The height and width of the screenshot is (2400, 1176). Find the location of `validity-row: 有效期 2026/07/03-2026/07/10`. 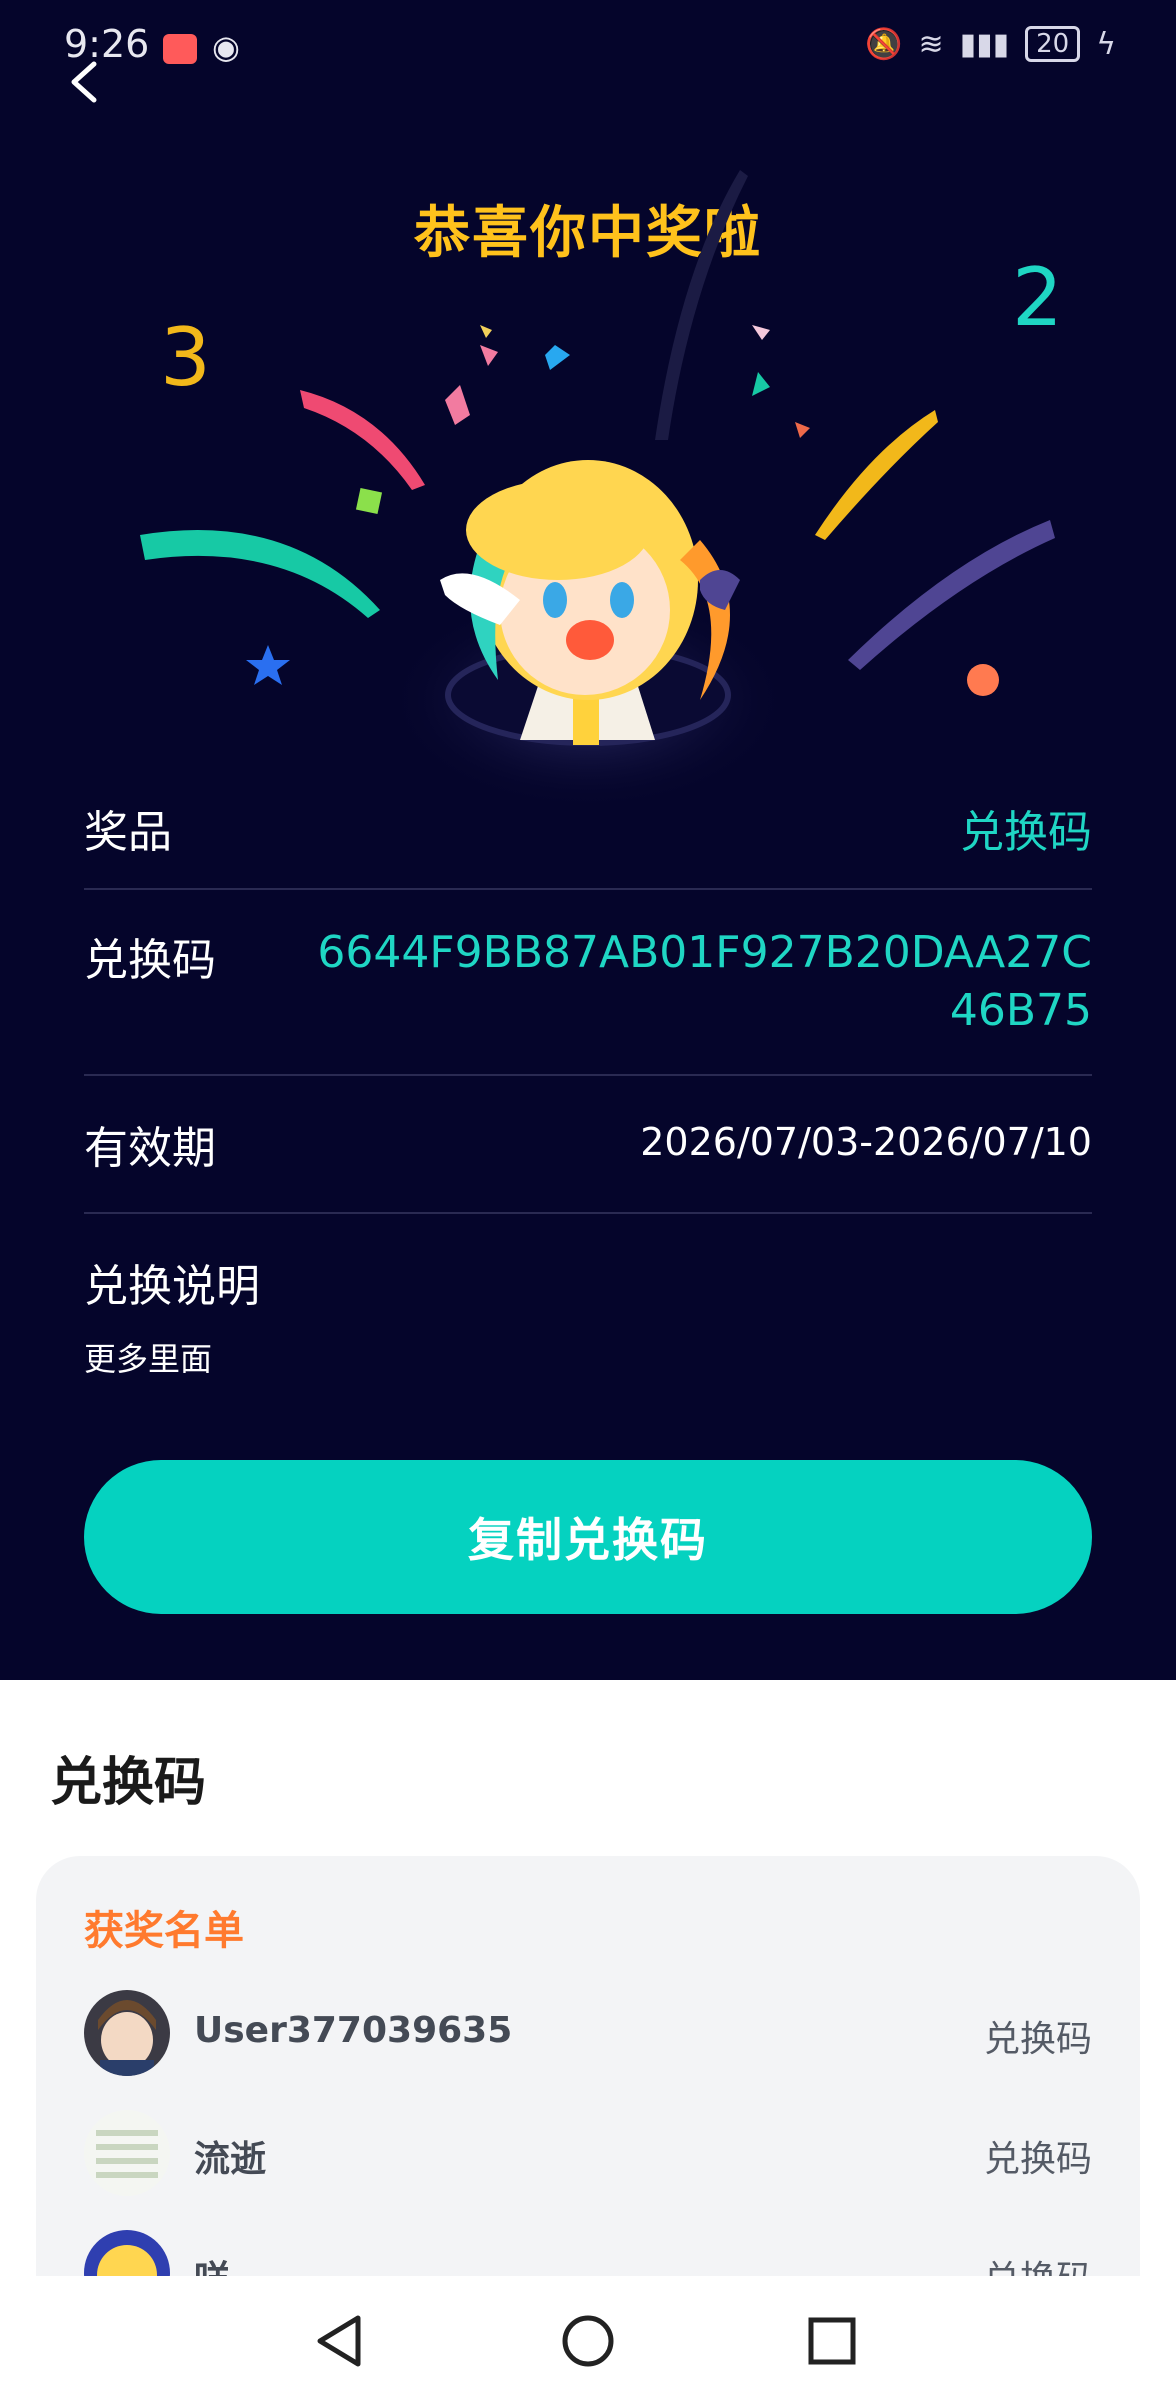

validity-row: 有效期 2026/07/03-2026/07/10 is located at coordinates (588, 1143).